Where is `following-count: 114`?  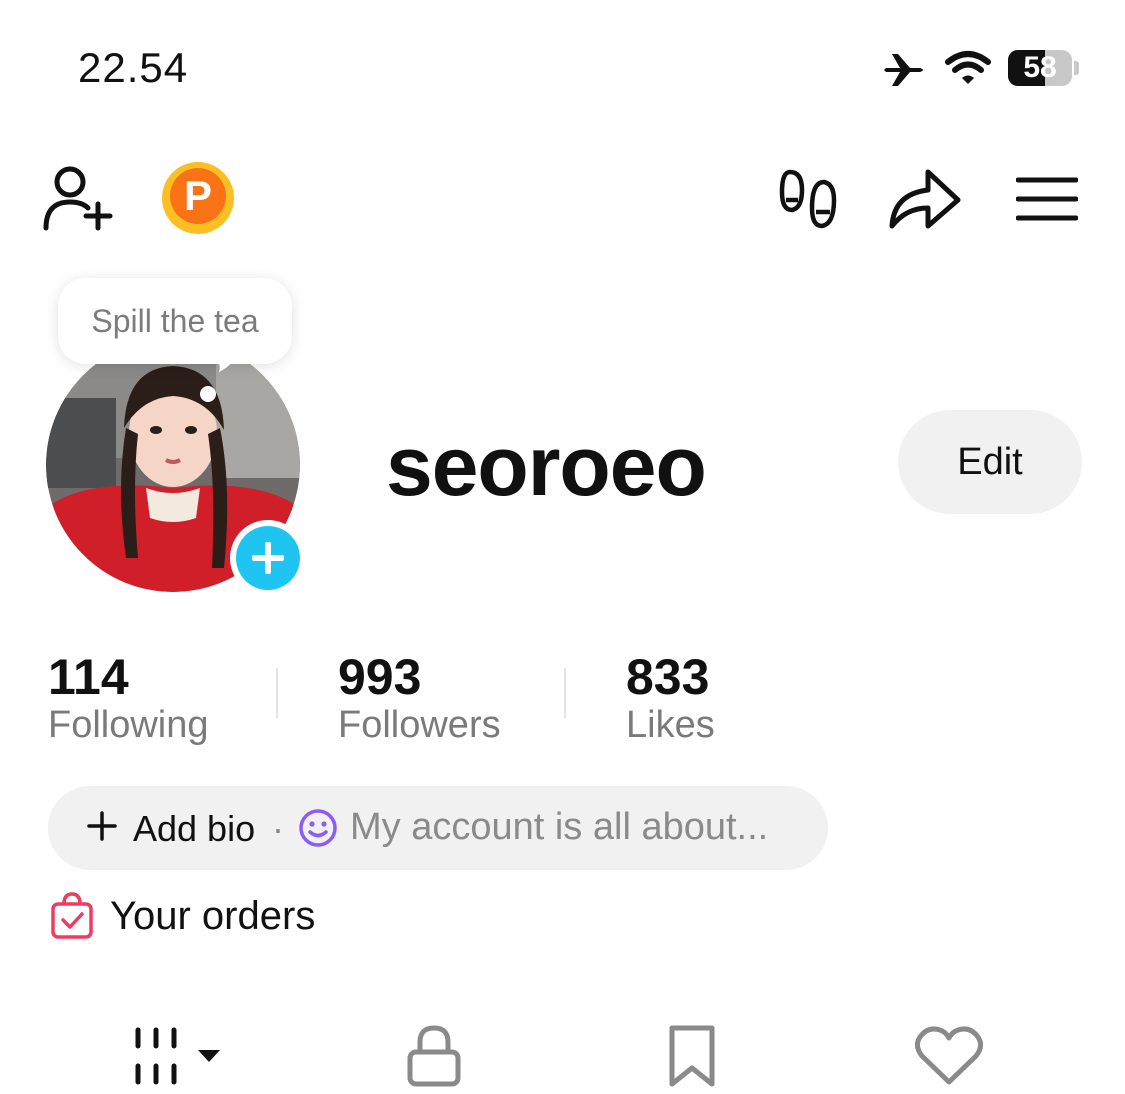 following-count: 114 is located at coordinates (88, 677).